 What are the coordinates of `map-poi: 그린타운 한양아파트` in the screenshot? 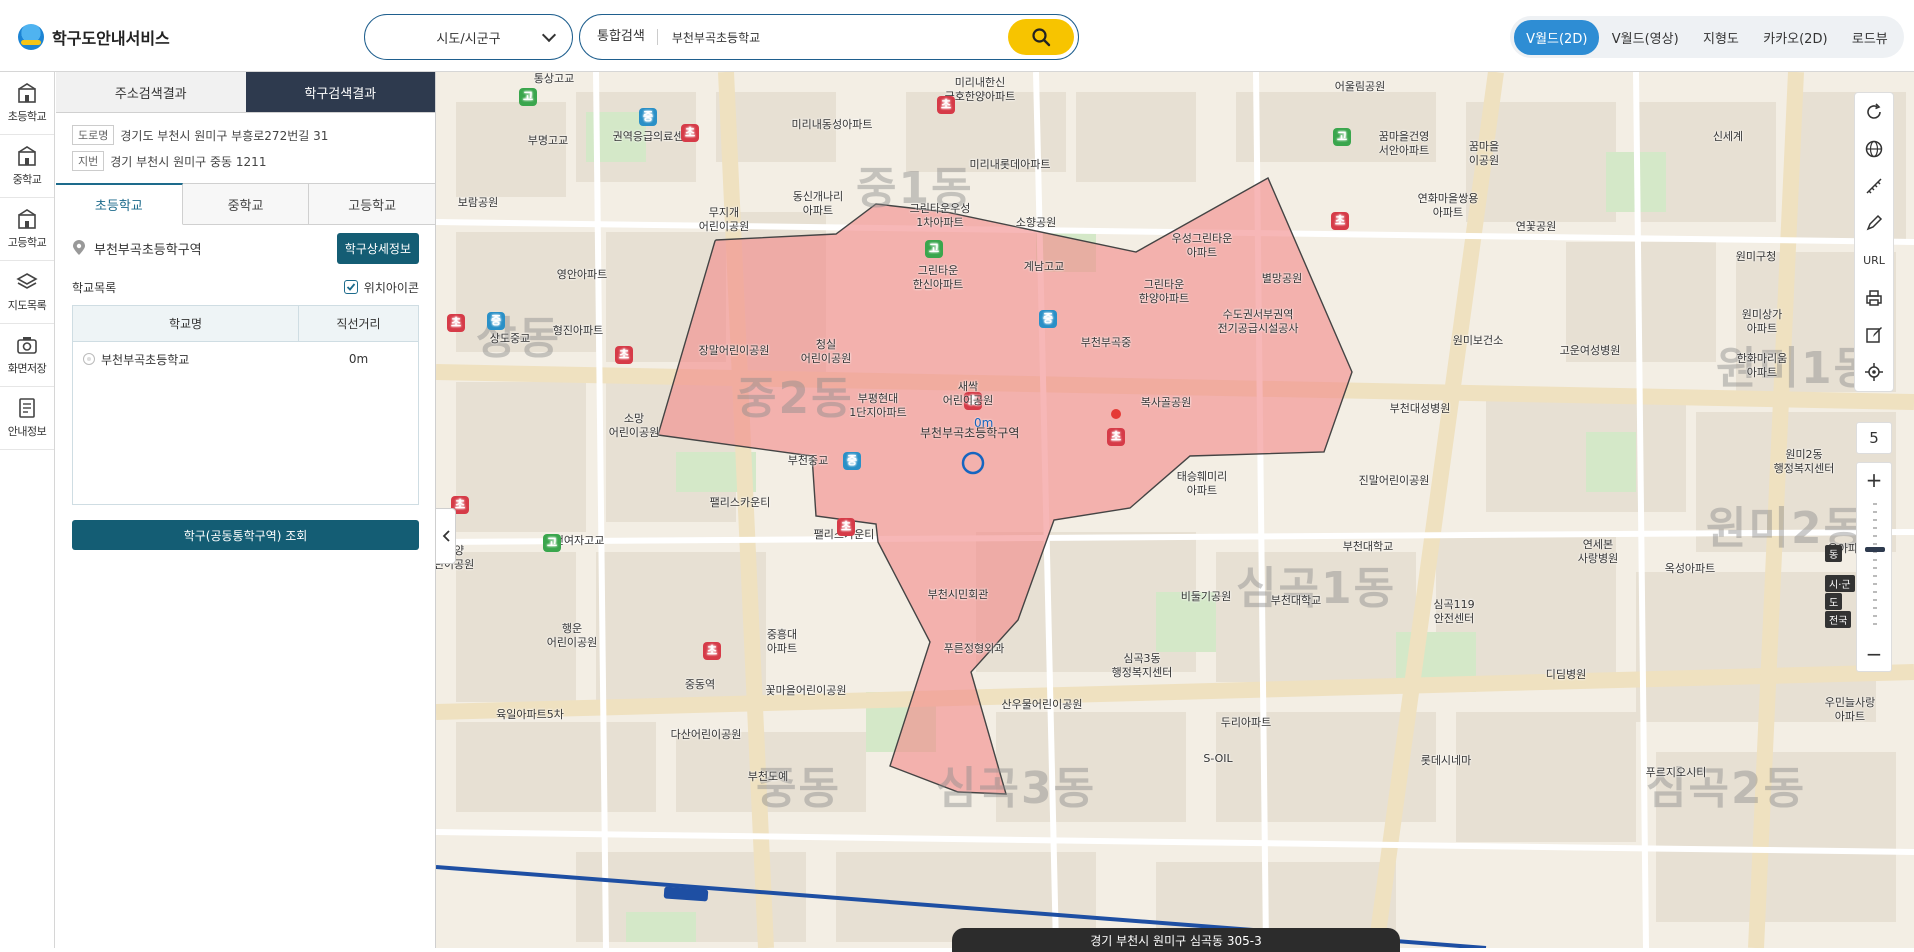 It's located at (1164, 292).